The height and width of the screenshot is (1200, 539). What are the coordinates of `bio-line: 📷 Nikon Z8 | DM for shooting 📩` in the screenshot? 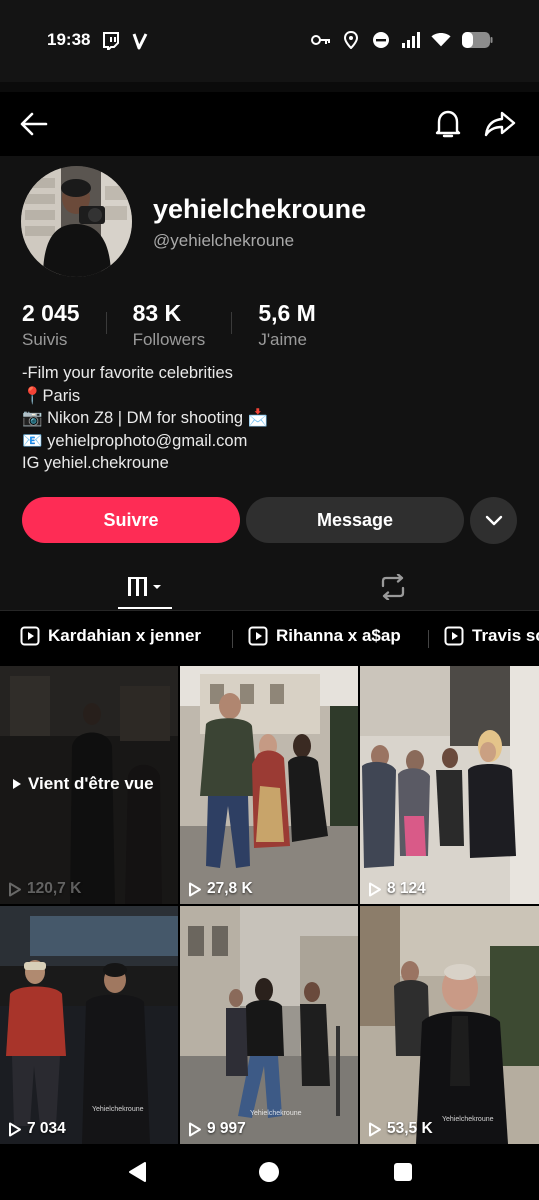 It's located at (145, 418).